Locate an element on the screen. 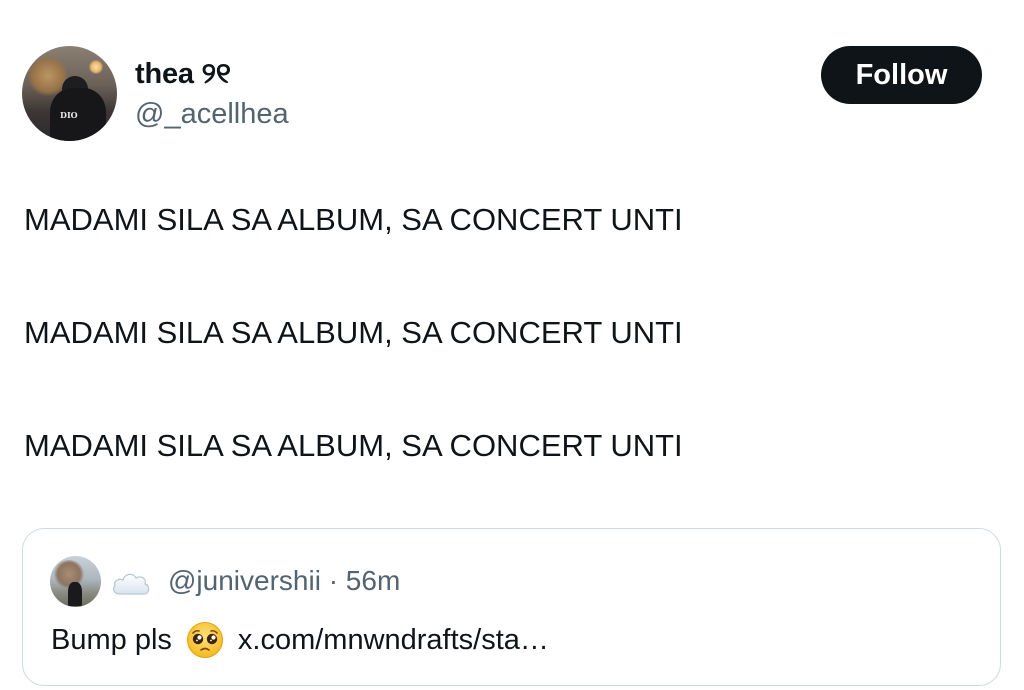 The height and width of the screenshot is (690, 1024). avatar-brand-text: DIO is located at coordinates (69, 115).